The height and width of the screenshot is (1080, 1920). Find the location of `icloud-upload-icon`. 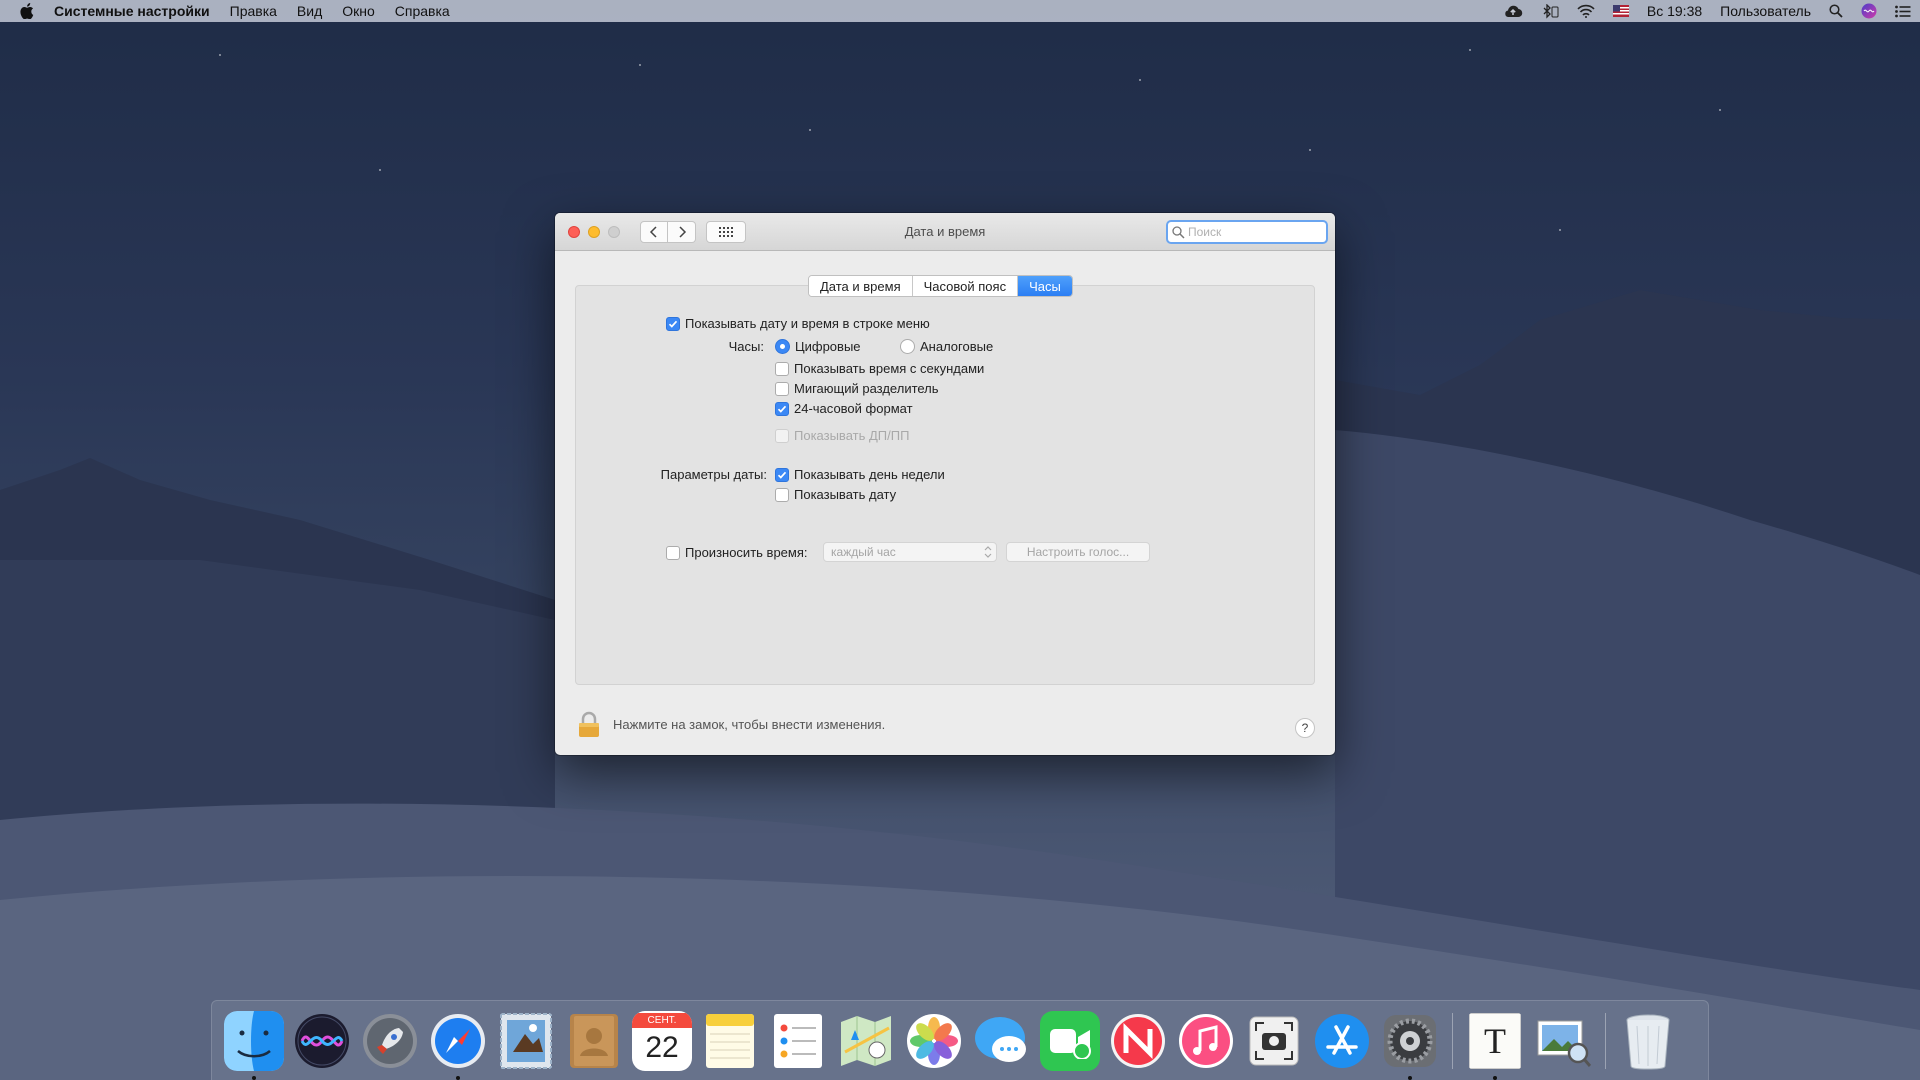

icloud-upload-icon is located at coordinates (1513, 11).